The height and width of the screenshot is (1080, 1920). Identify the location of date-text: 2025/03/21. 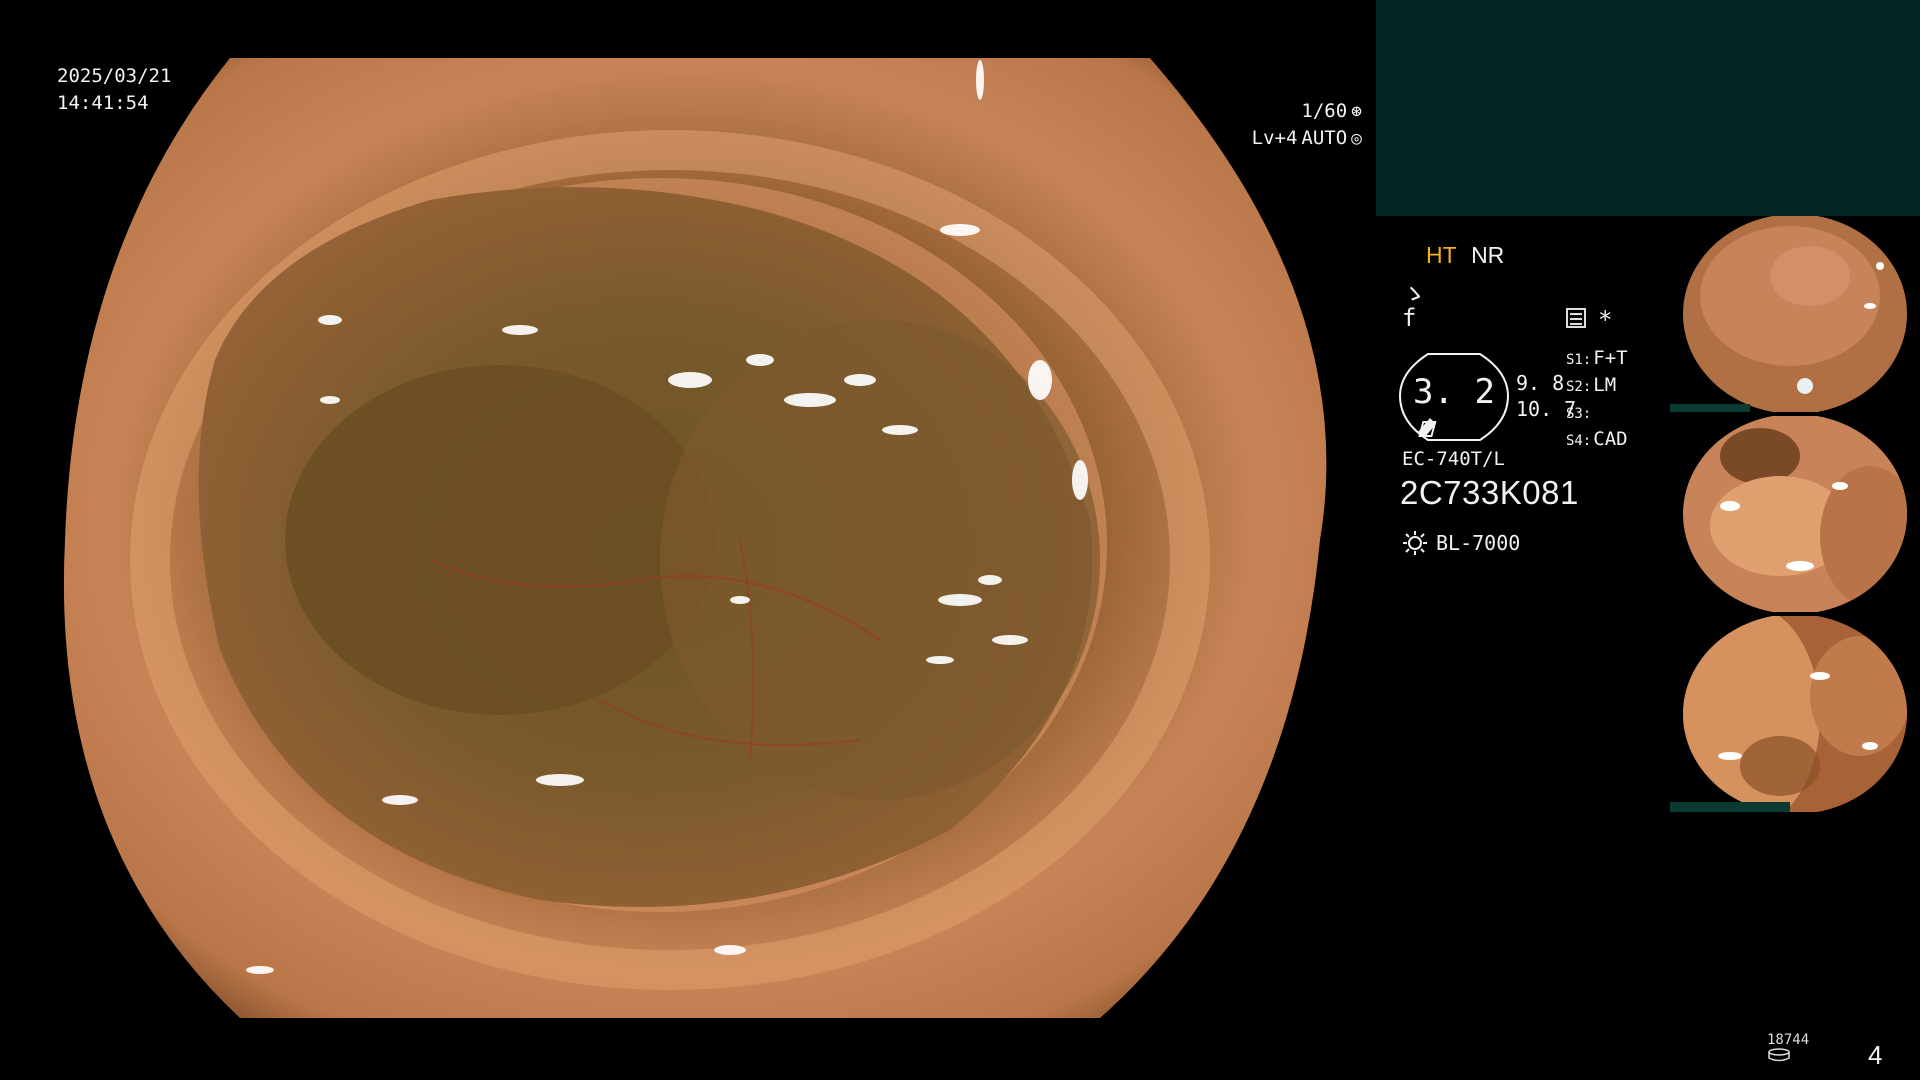
(114, 76).